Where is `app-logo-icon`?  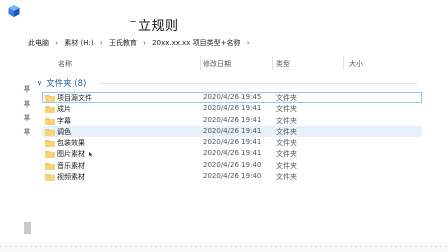
app-logo-icon is located at coordinates (14, 11).